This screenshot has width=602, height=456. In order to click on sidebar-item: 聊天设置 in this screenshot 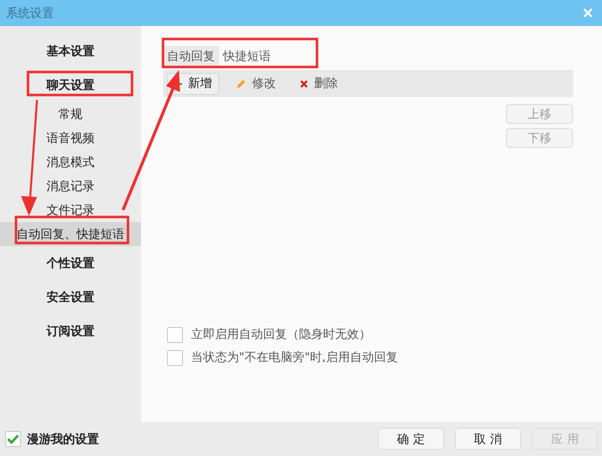, I will do `click(70, 85)`.